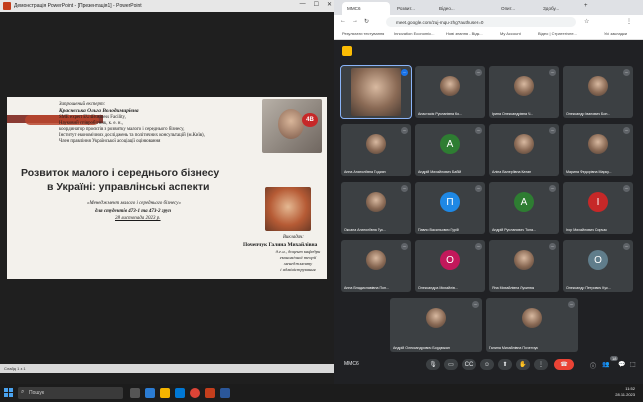 The image size is (643, 402). I want to click on participant-tile: А Андрій Русланович Тола... ⋯, so click(524, 208).